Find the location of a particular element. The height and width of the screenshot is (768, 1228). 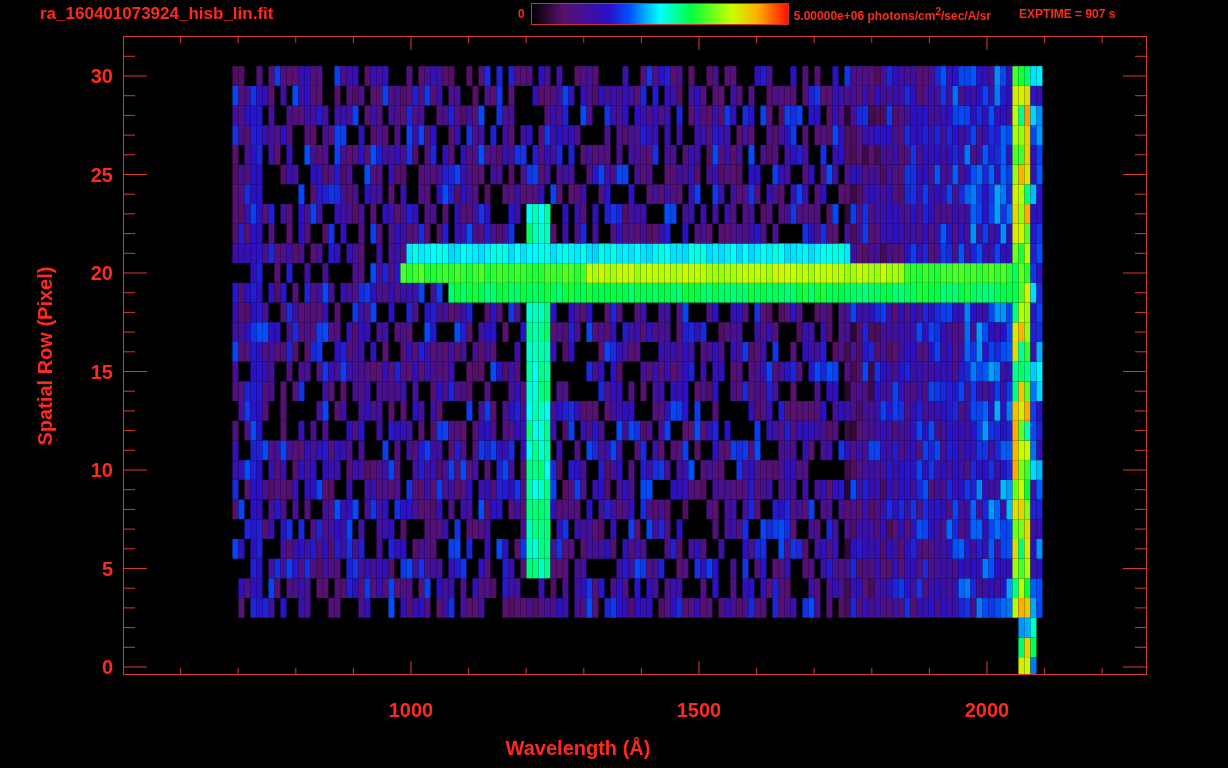

file-title: ra_160401073924_hisb_lin.fit is located at coordinates (157, 14).